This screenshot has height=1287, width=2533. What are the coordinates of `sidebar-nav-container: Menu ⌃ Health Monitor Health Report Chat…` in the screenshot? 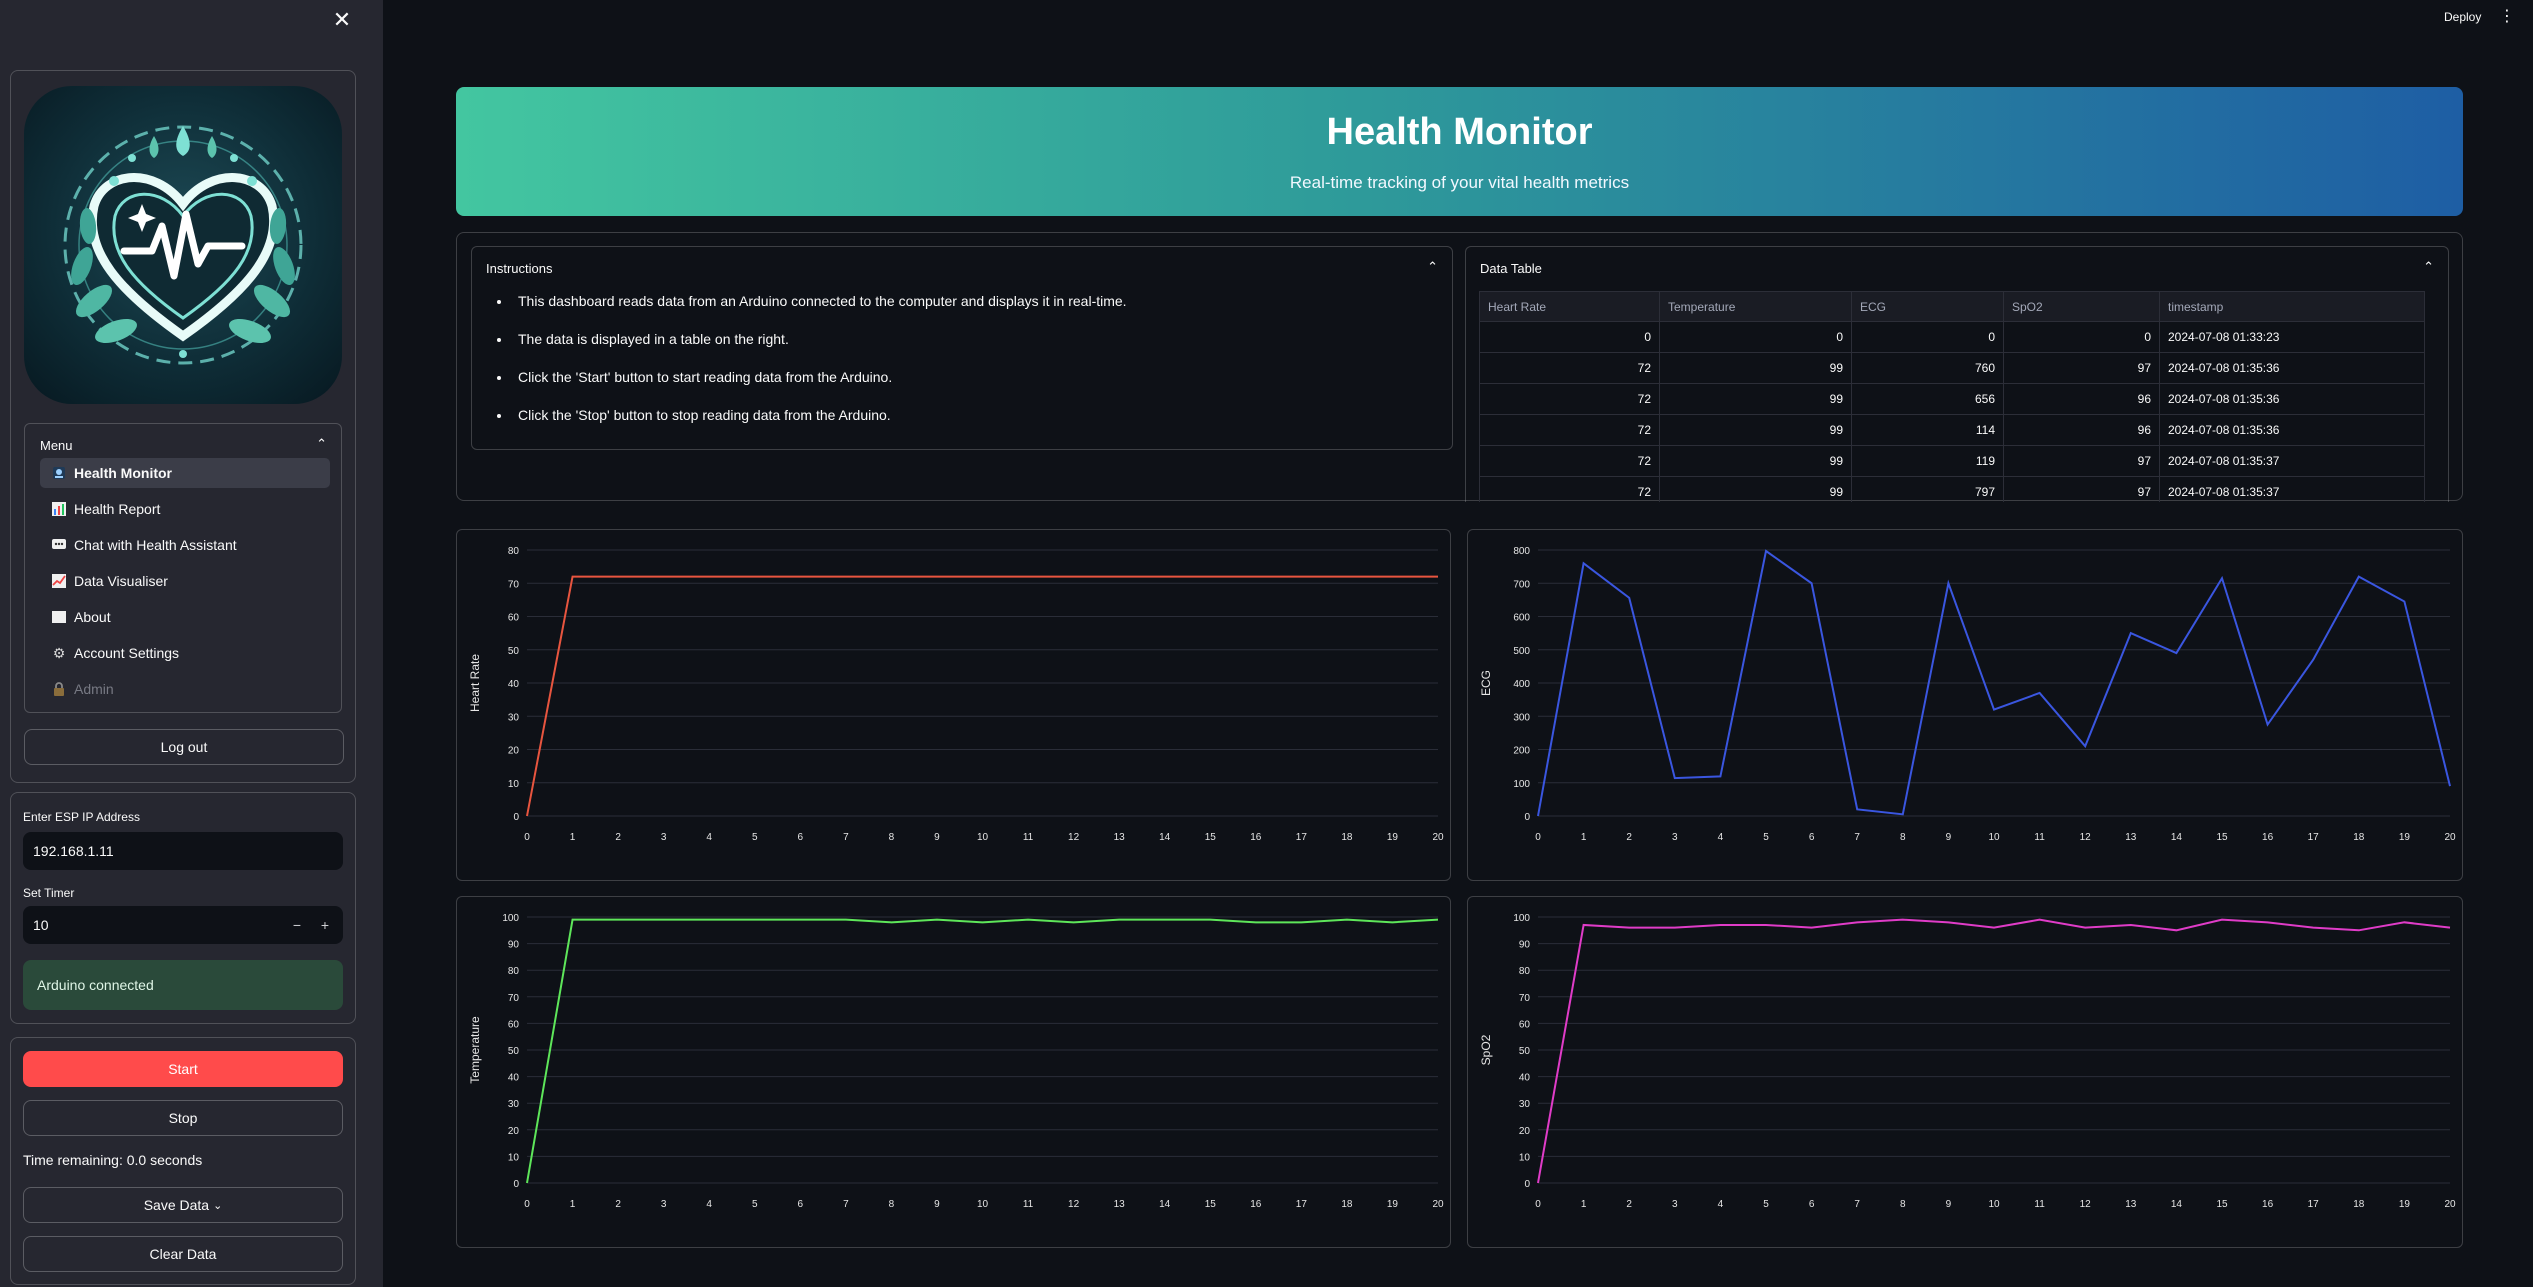 It's located at (183, 426).